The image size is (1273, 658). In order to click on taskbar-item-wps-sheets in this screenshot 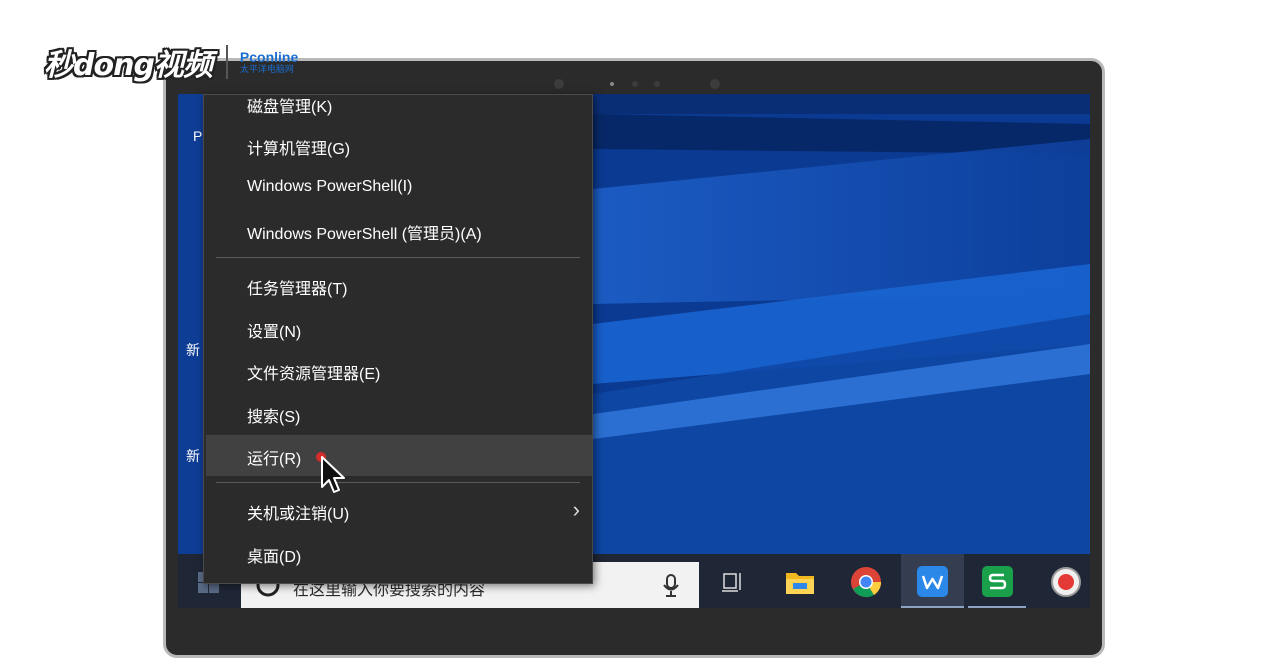, I will do `click(996, 581)`.